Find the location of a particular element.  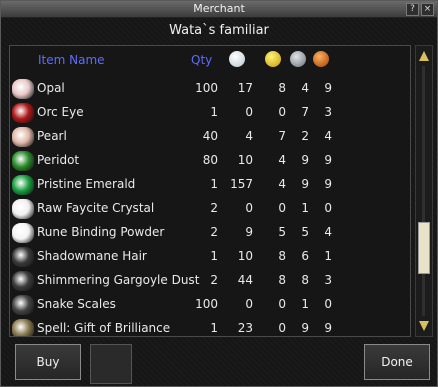

emerald-icon is located at coordinates (23, 185).